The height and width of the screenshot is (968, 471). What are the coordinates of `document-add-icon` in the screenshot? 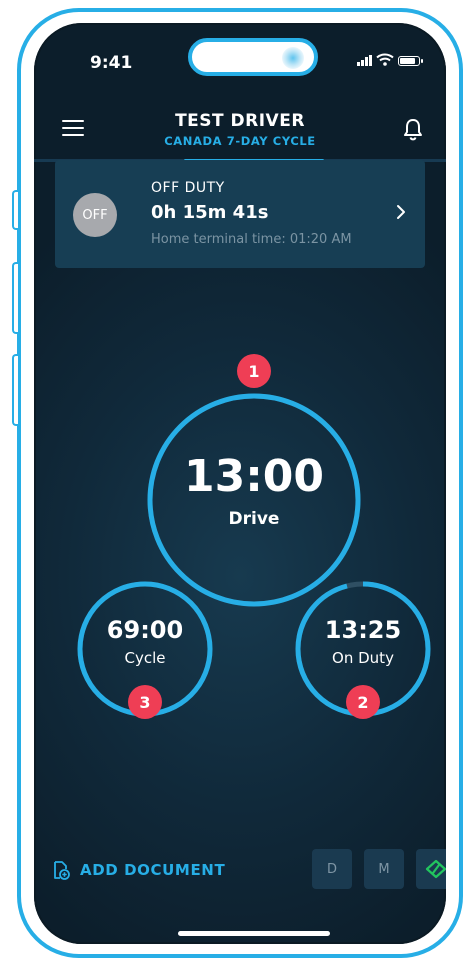 It's located at (62, 870).